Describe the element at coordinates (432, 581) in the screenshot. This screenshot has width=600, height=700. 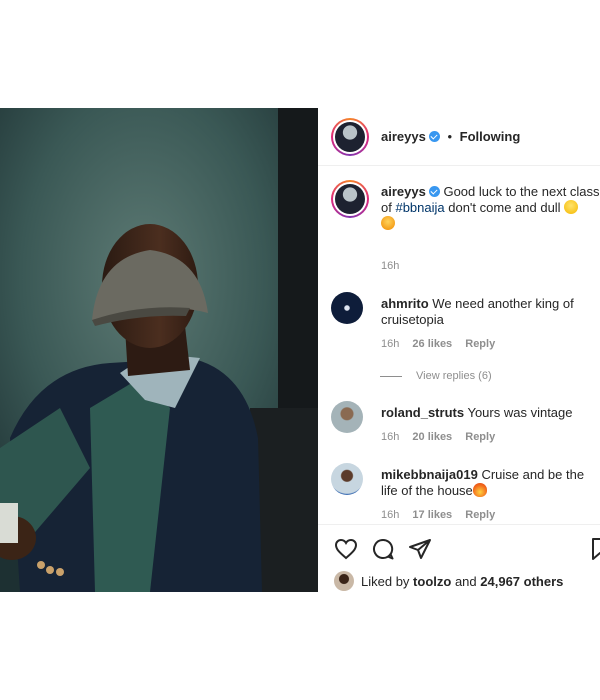
I see `liker-username: toolzo` at that location.